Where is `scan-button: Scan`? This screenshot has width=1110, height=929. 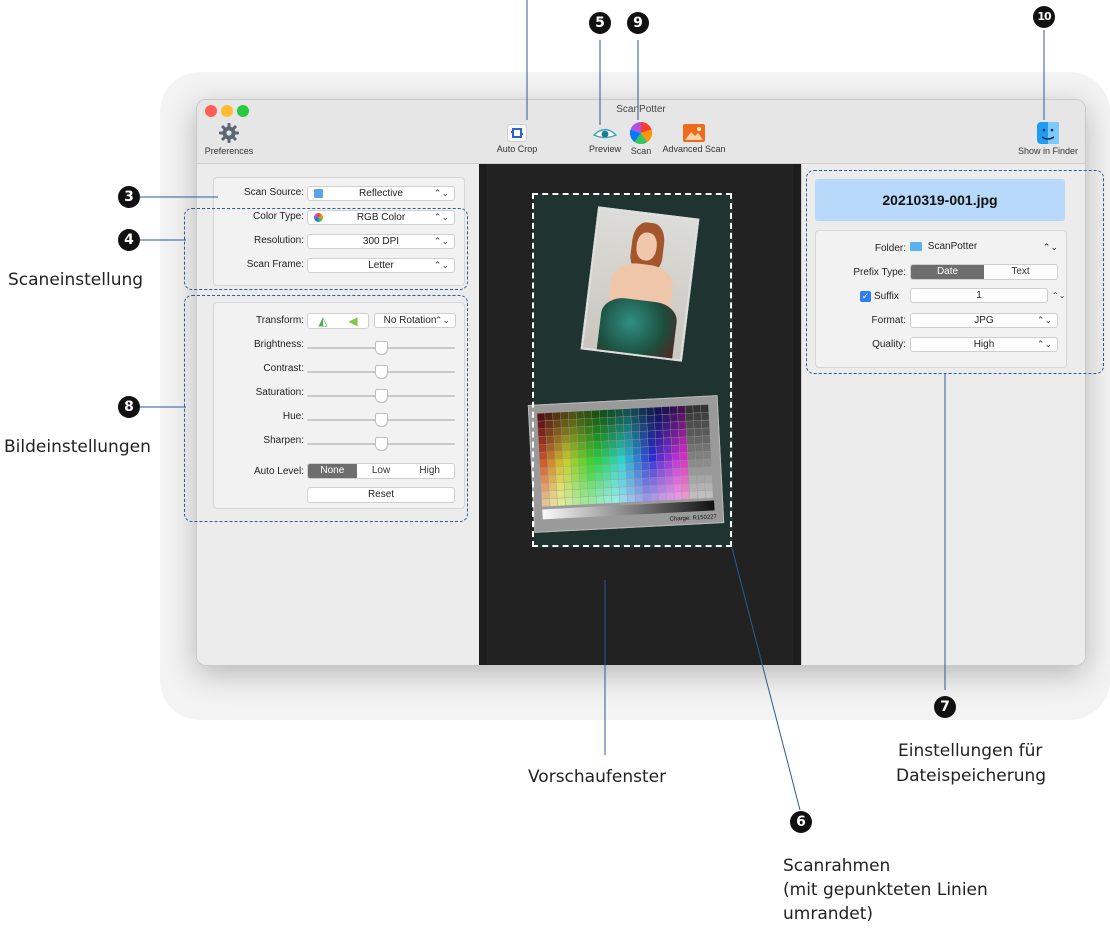 scan-button: Scan is located at coordinates (641, 139).